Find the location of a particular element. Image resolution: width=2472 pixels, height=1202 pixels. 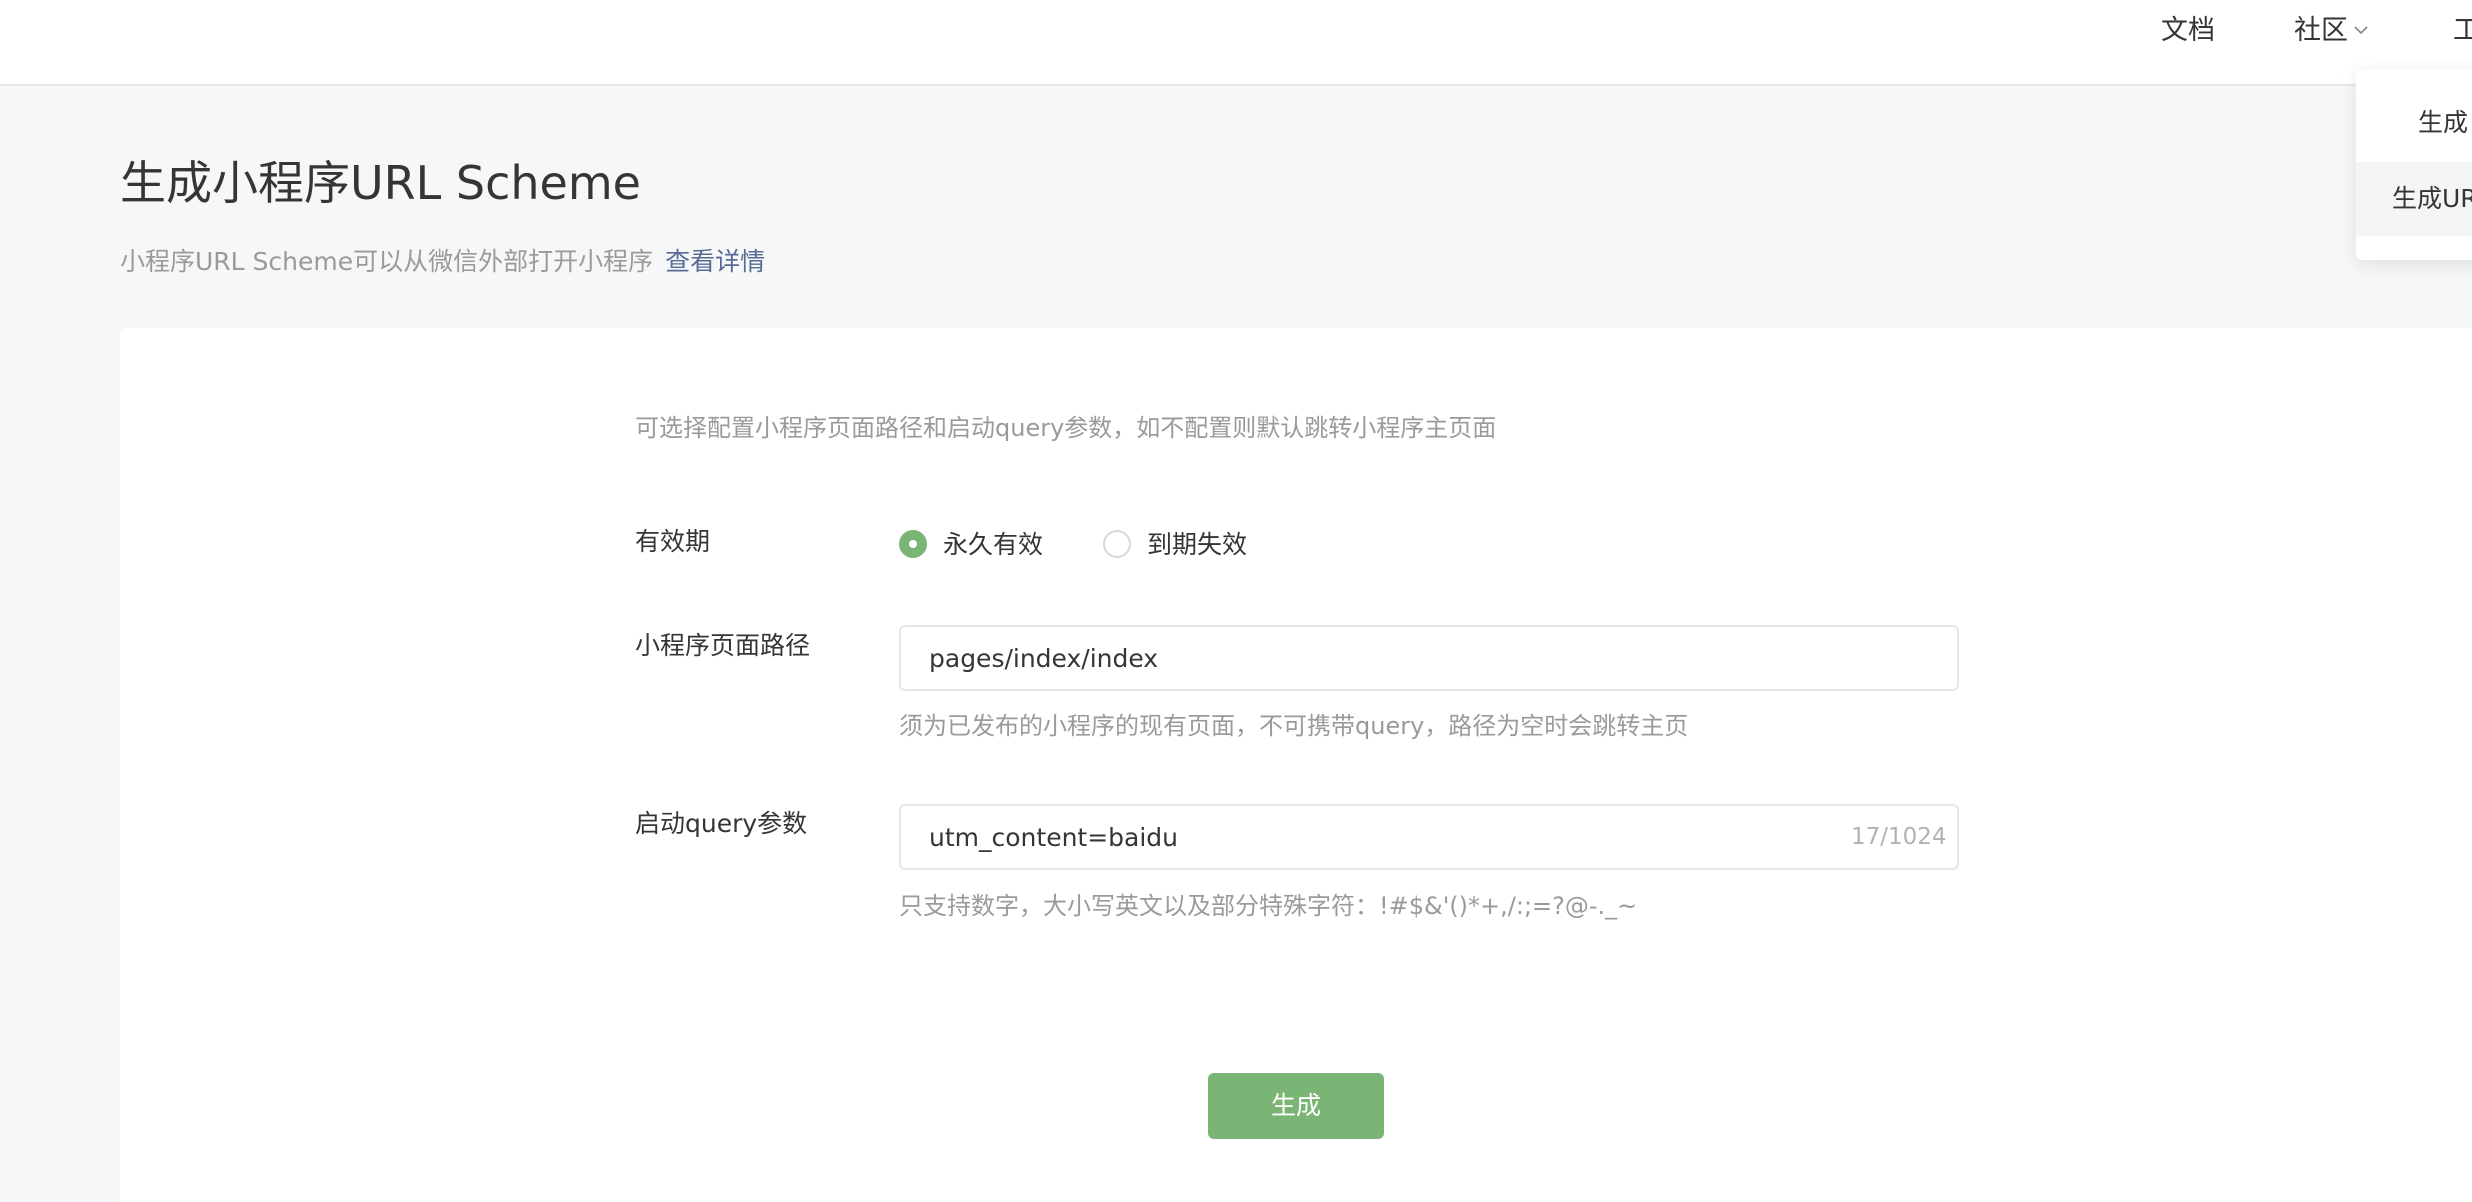

query-param-label: 启动query参数 is located at coordinates (721, 823).